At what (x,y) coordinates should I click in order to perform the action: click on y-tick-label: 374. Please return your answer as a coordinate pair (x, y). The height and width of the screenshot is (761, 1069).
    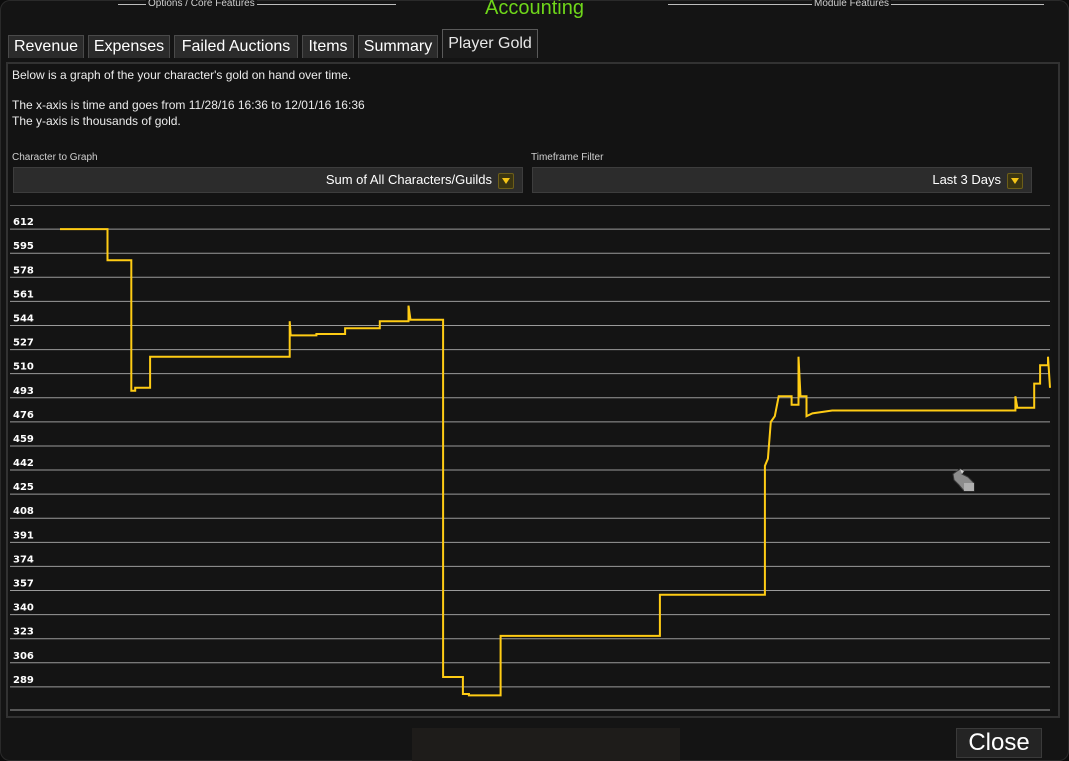
    Looking at the image, I should click on (23, 559).